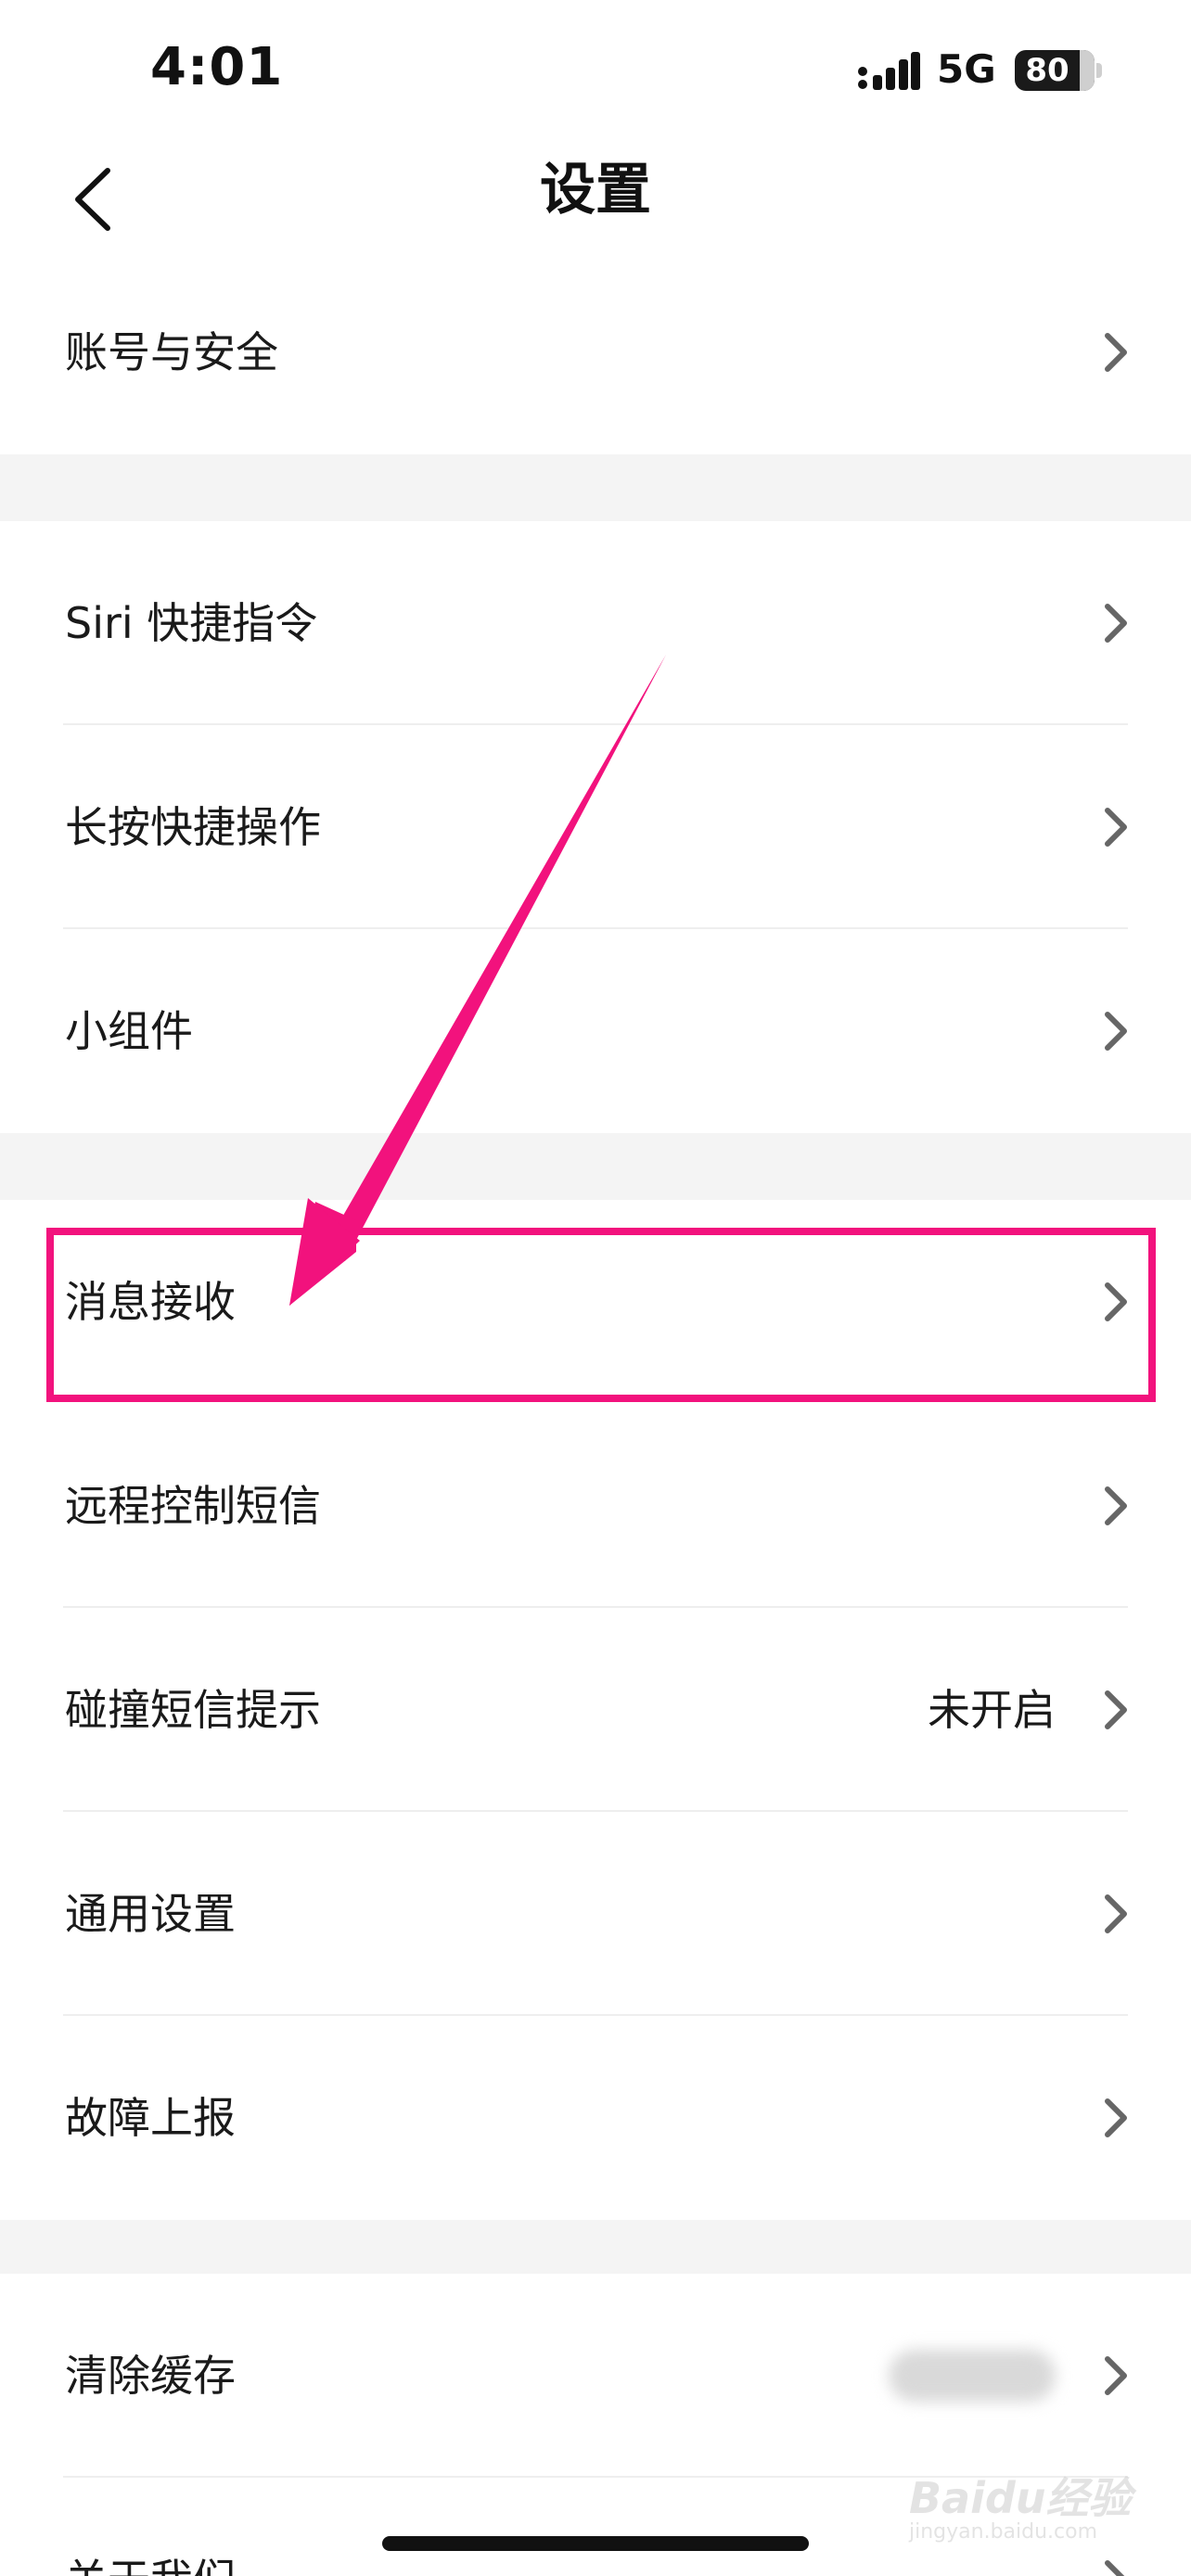  What do you see at coordinates (151, 2527) in the screenshot?
I see `settings-item-label: 关于我们` at bounding box center [151, 2527].